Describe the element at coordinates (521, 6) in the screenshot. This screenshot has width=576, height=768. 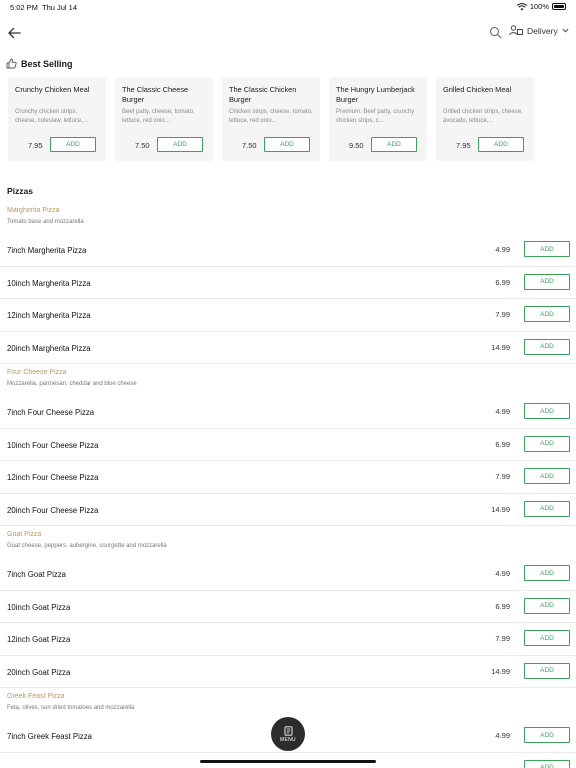
I see `wifi-icon` at that location.